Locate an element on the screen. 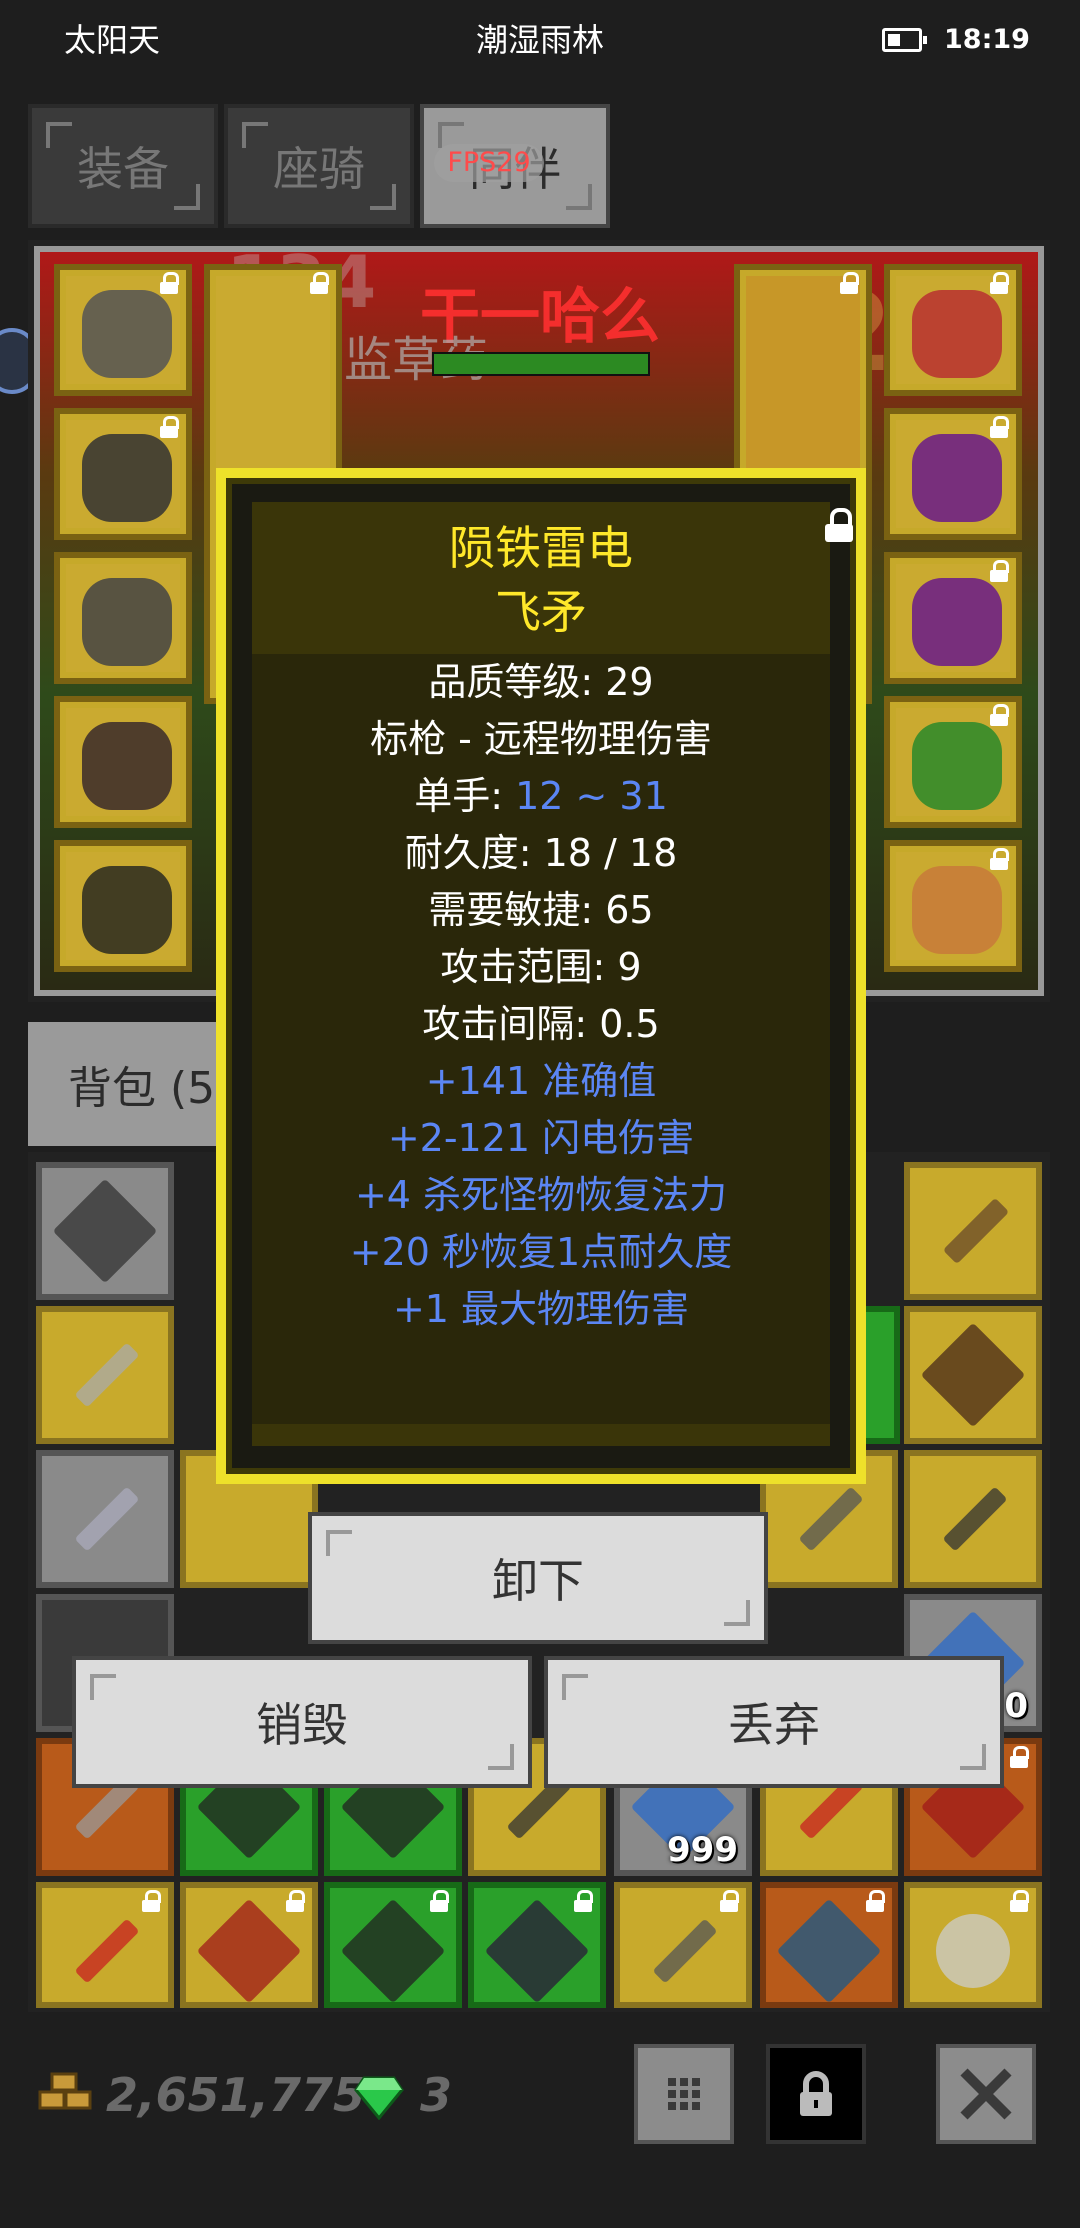  equip-slot-belt is located at coordinates (123, 906).